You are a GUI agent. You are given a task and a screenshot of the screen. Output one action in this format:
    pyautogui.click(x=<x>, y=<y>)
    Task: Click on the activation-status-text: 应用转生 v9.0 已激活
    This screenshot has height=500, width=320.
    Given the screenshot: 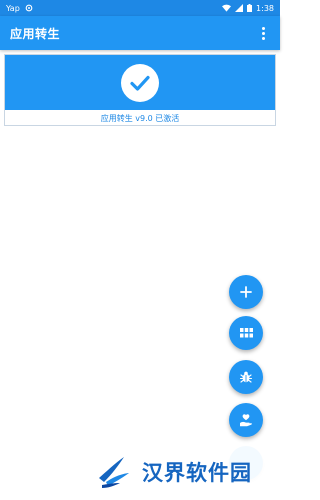 What is the action you would take?
    pyautogui.click(x=140, y=118)
    